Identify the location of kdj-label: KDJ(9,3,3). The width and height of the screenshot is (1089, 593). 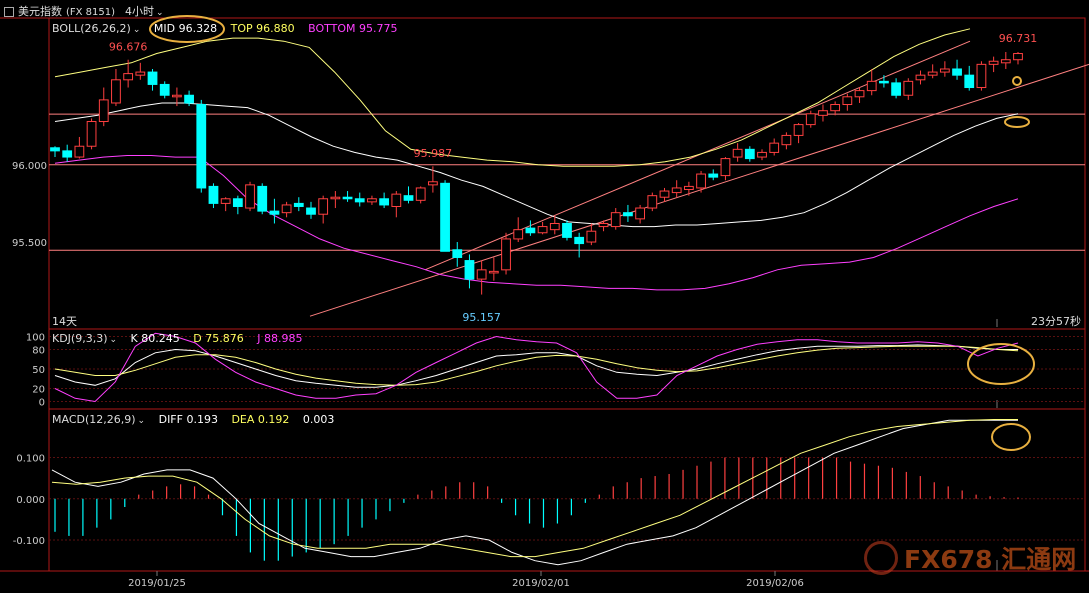
(80, 338).